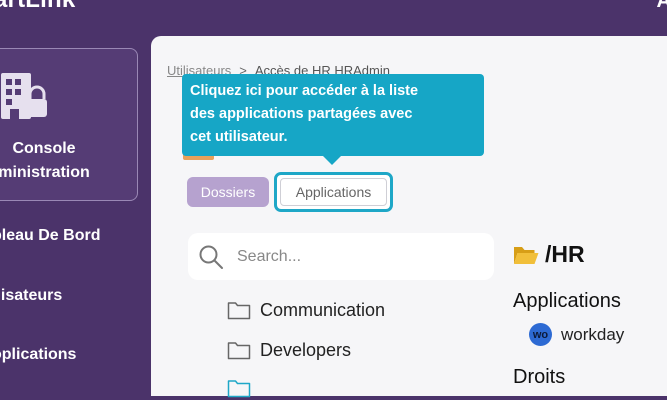 The width and height of the screenshot is (667, 400). I want to click on tooltip-line3: cet utilisateur., so click(239, 137).